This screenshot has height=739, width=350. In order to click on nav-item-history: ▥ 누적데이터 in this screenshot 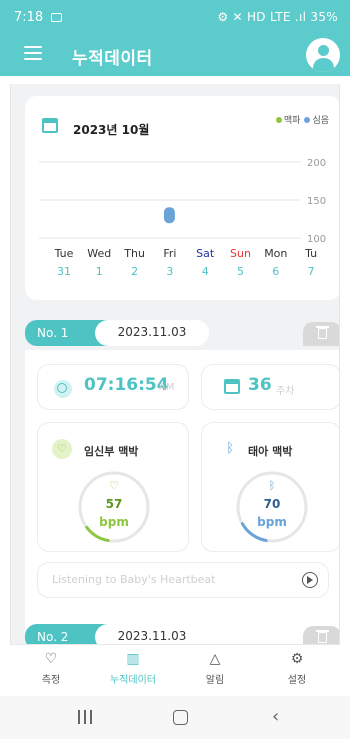, I will do `click(133, 668)`.